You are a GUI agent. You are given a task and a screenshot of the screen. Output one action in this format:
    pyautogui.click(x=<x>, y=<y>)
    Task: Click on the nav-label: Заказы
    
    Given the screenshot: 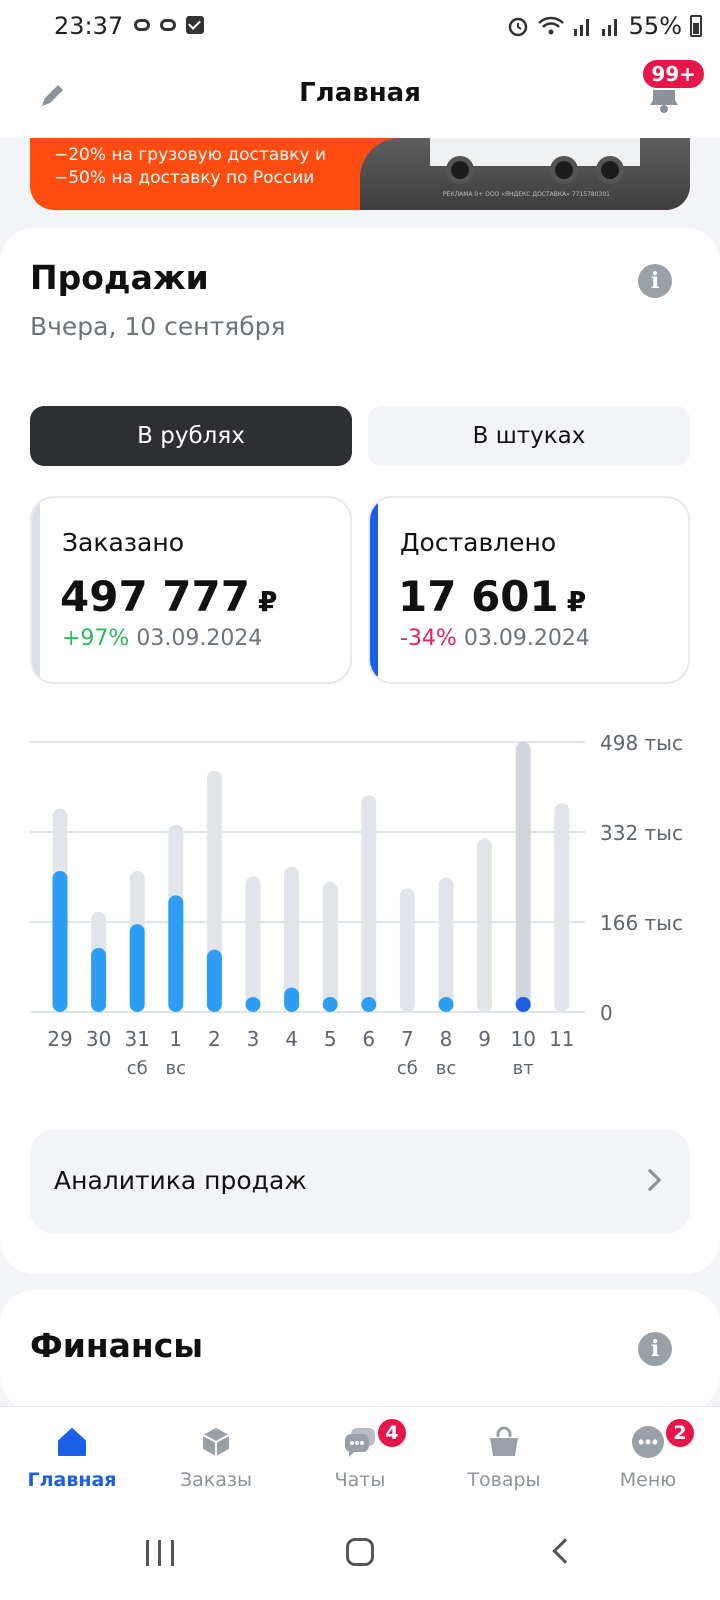 What is the action you would take?
    pyautogui.click(x=216, y=1480)
    